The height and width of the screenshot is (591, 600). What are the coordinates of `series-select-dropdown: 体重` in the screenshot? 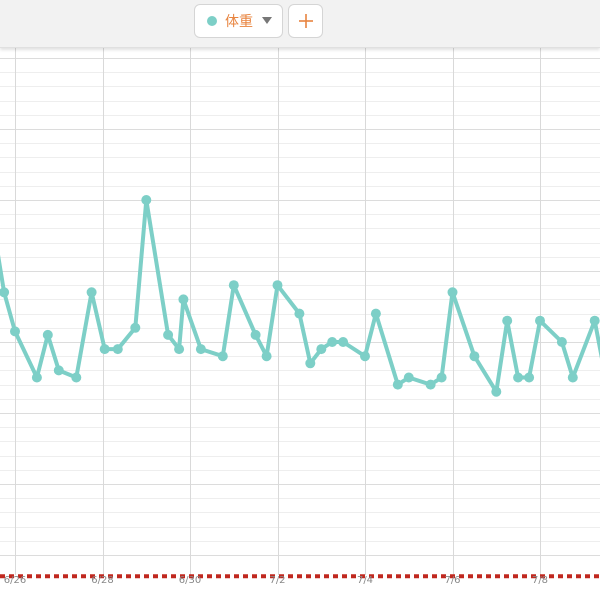 It's located at (238, 21).